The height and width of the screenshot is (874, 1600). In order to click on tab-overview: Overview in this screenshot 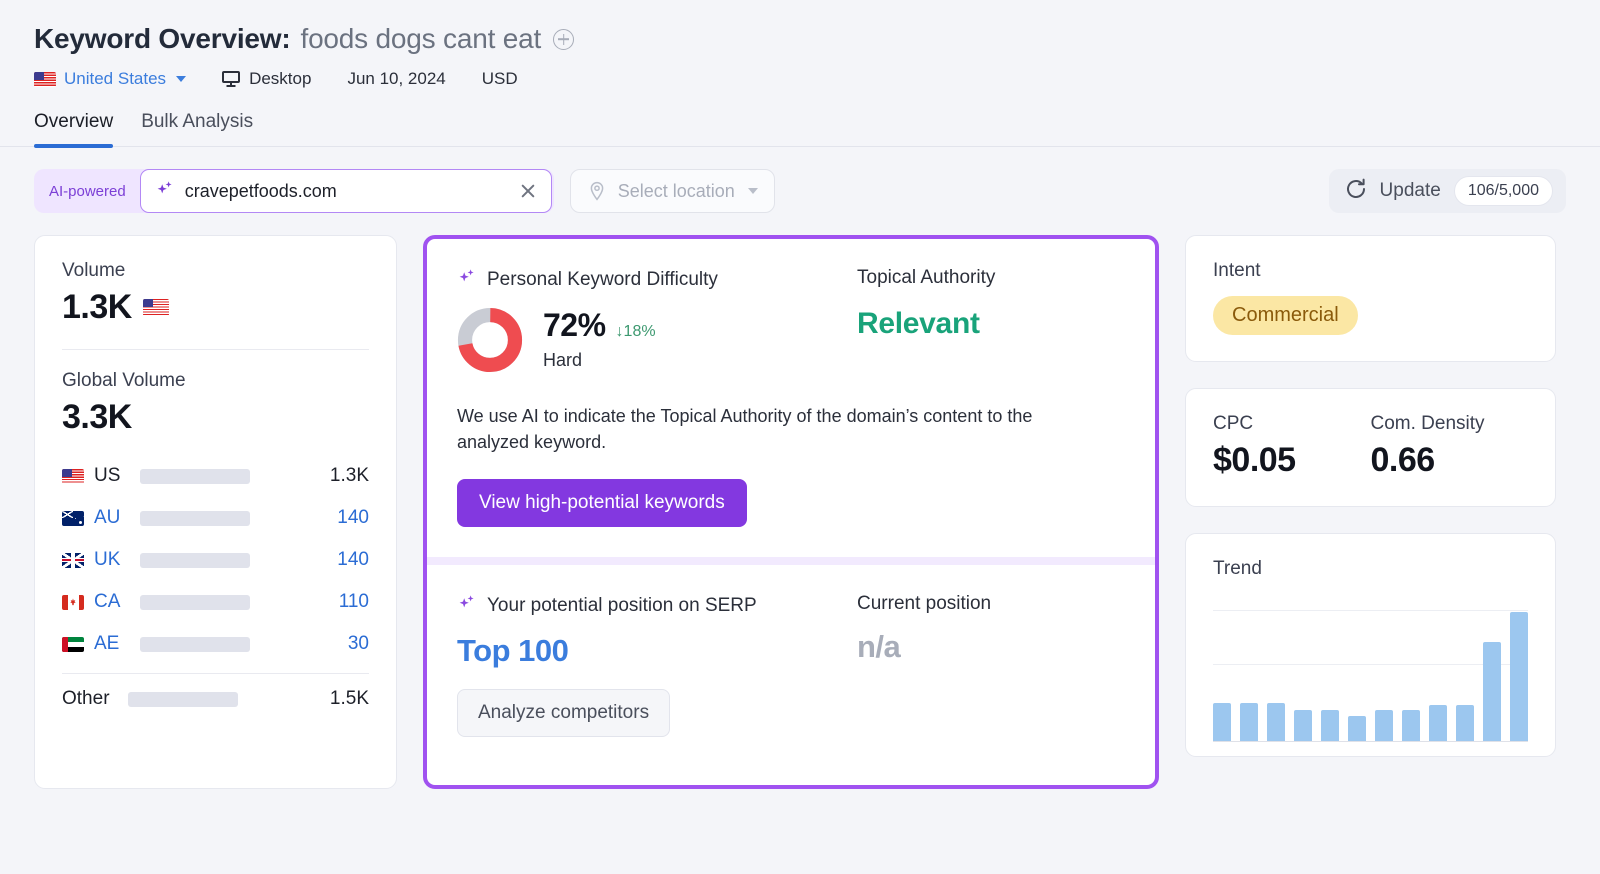, I will do `click(74, 129)`.